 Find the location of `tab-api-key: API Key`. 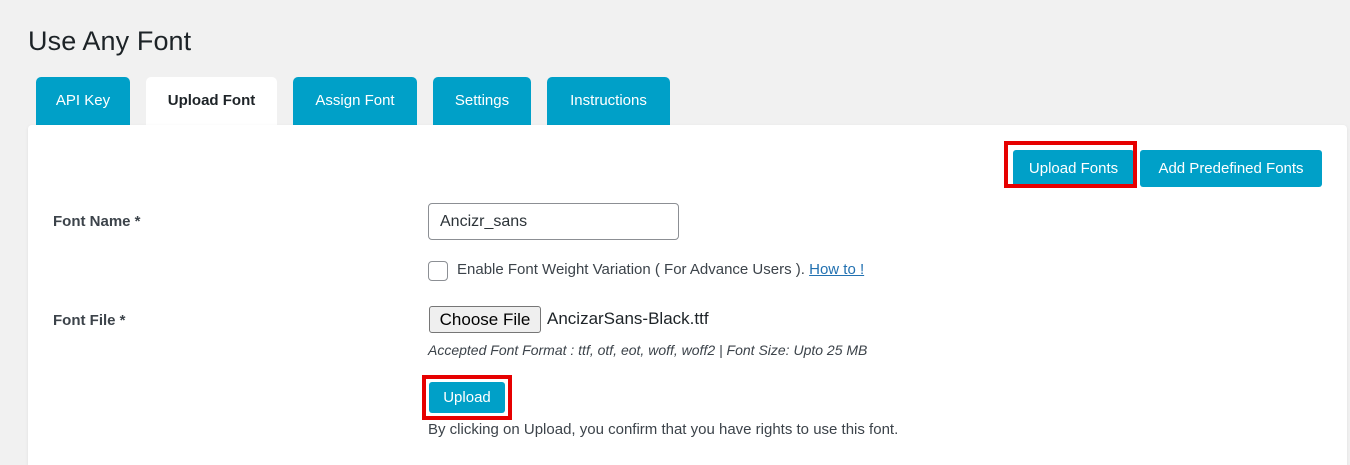

tab-api-key: API Key is located at coordinates (83, 101).